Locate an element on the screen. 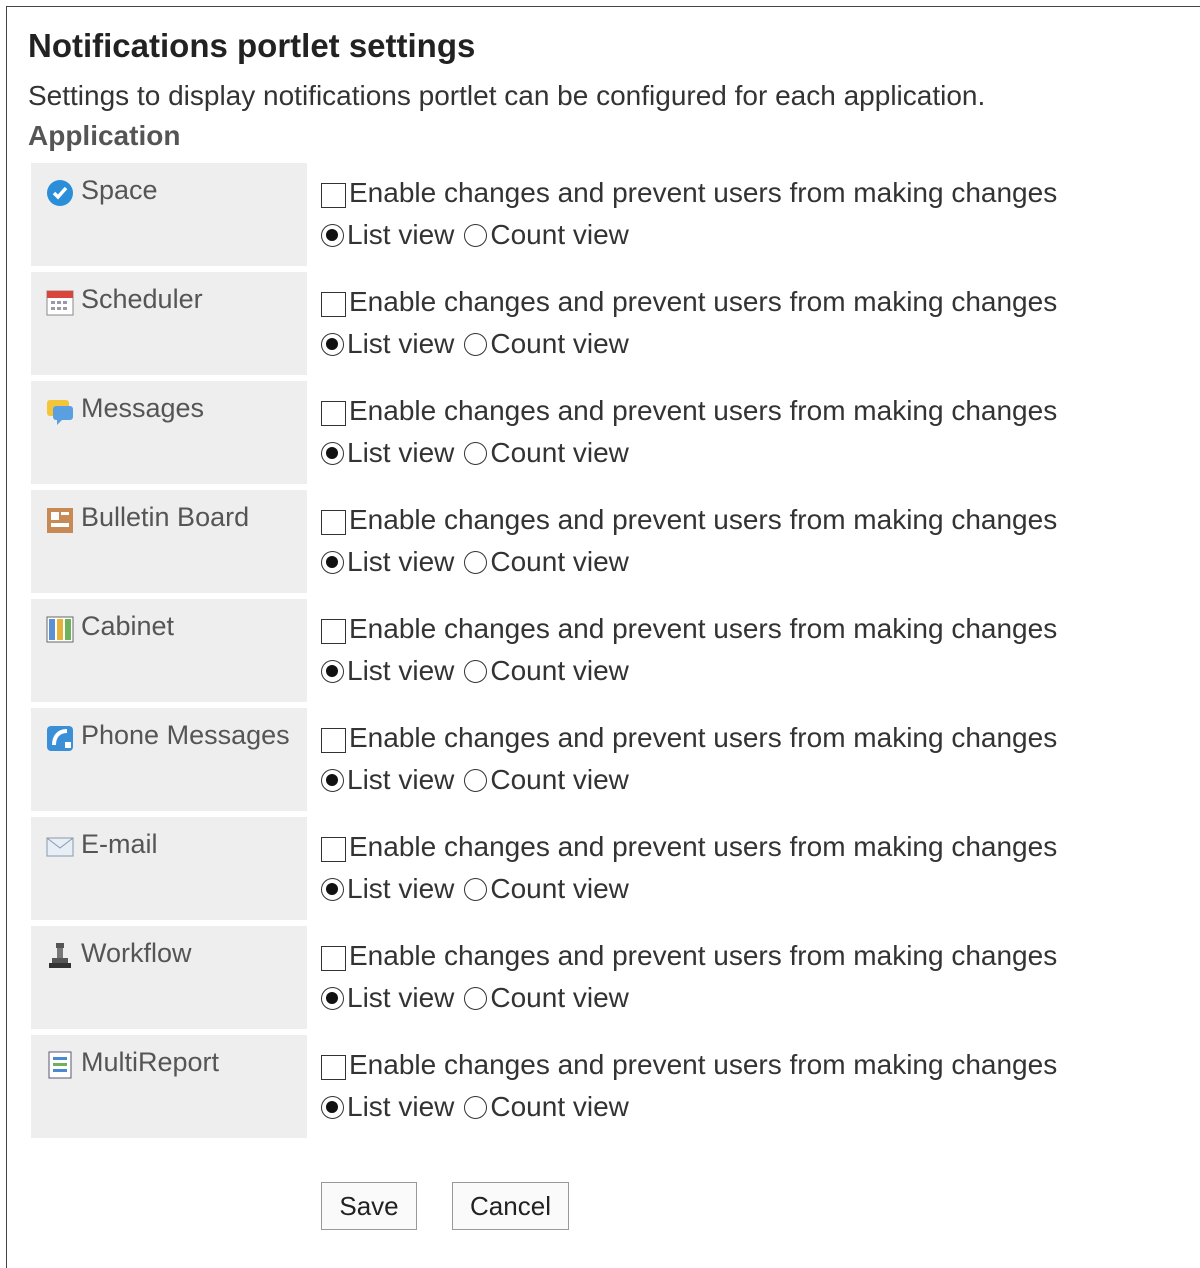 The height and width of the screenshot is (1268, 1200). app-cell: Cabinet is located at coordinates (169, 650).